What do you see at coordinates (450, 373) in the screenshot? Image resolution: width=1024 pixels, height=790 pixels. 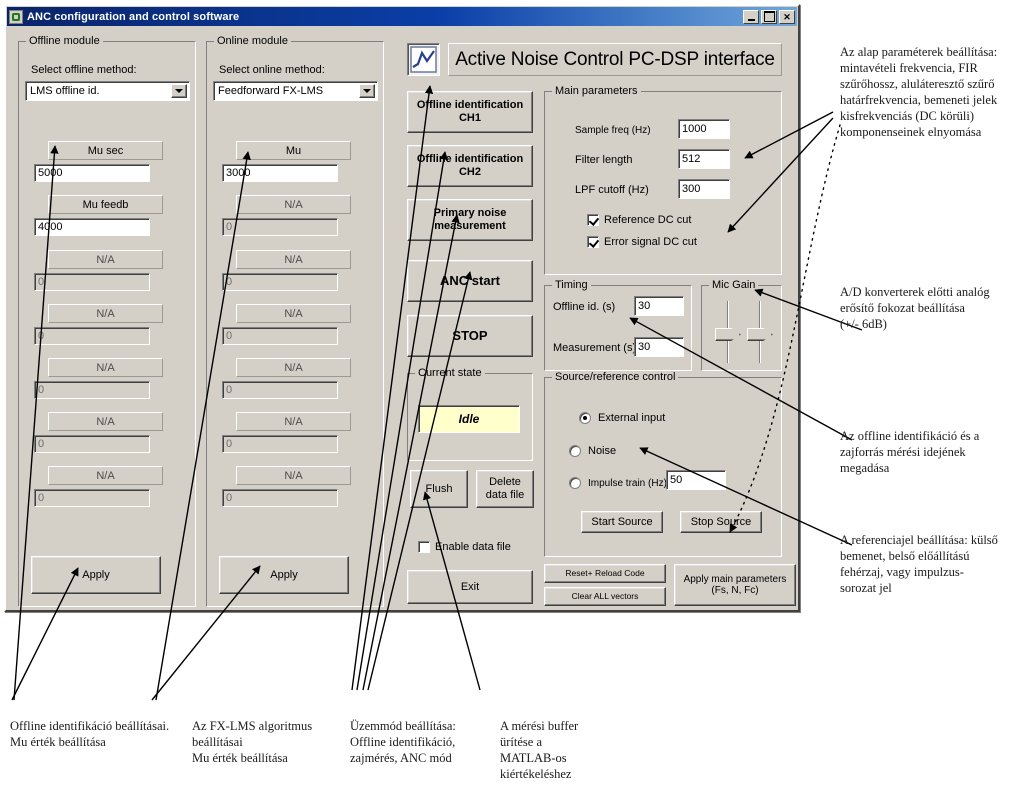 I see `current-state-legend: Current state` at bounding box center [450, 373].